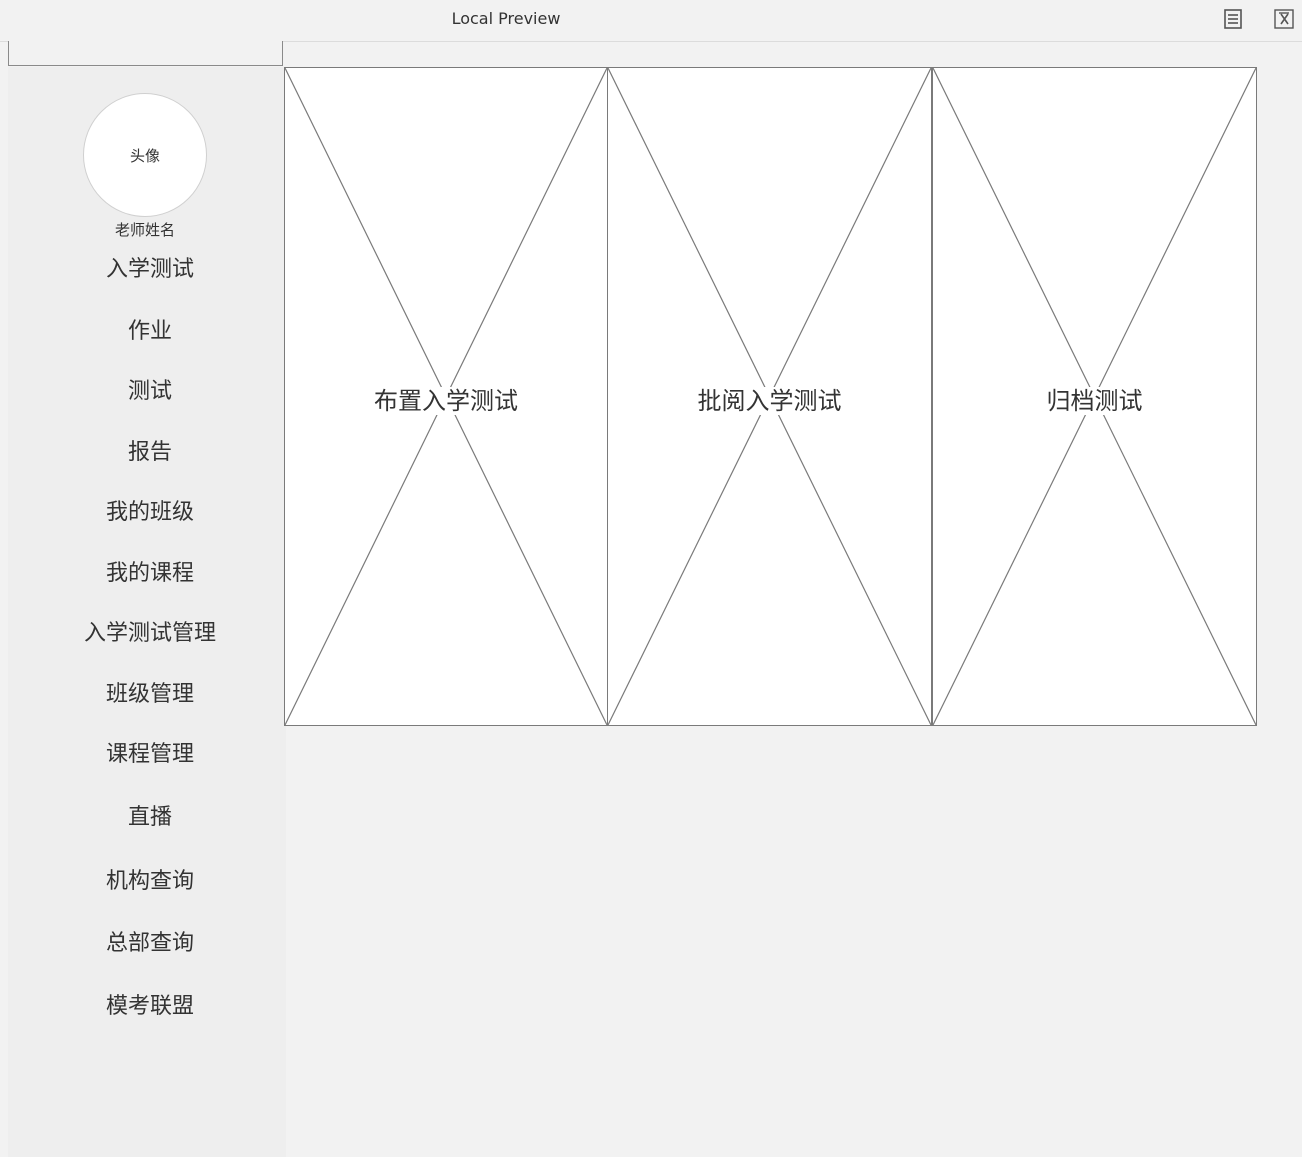 The height and width of the screenshot is (1157, 1302). I want to click on avatar-label: 头像, so click(144, 155).